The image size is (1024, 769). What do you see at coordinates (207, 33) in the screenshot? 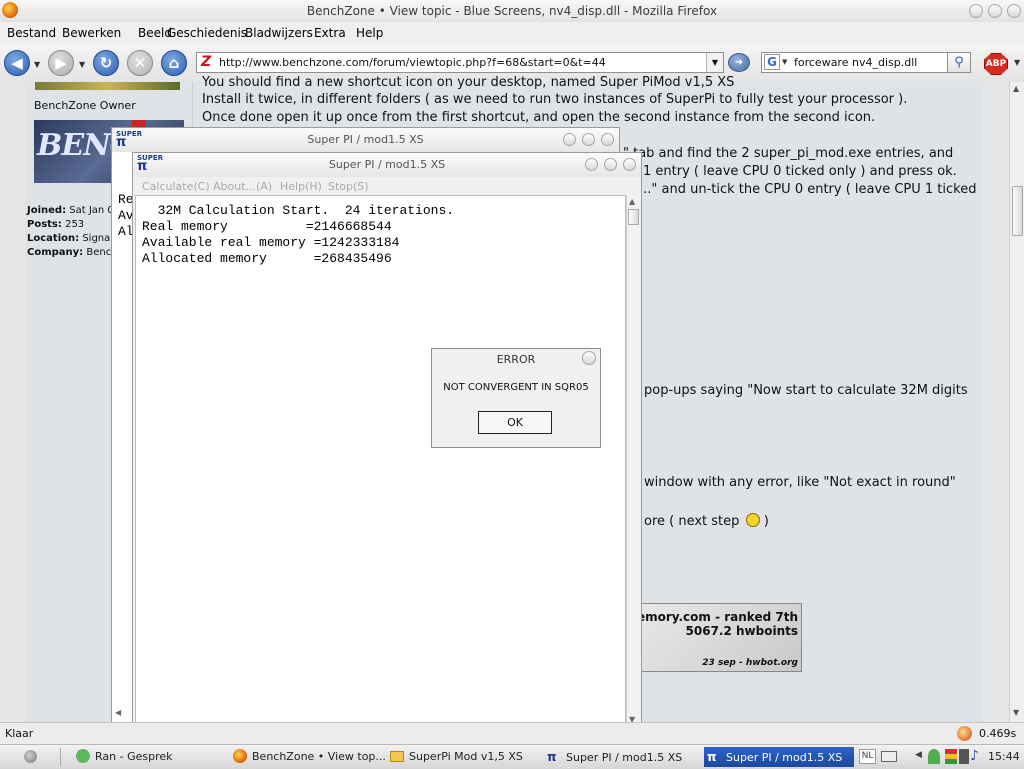
I see `menu-geschiedenis: Geschiedenis` at bounding box center [207, 33].